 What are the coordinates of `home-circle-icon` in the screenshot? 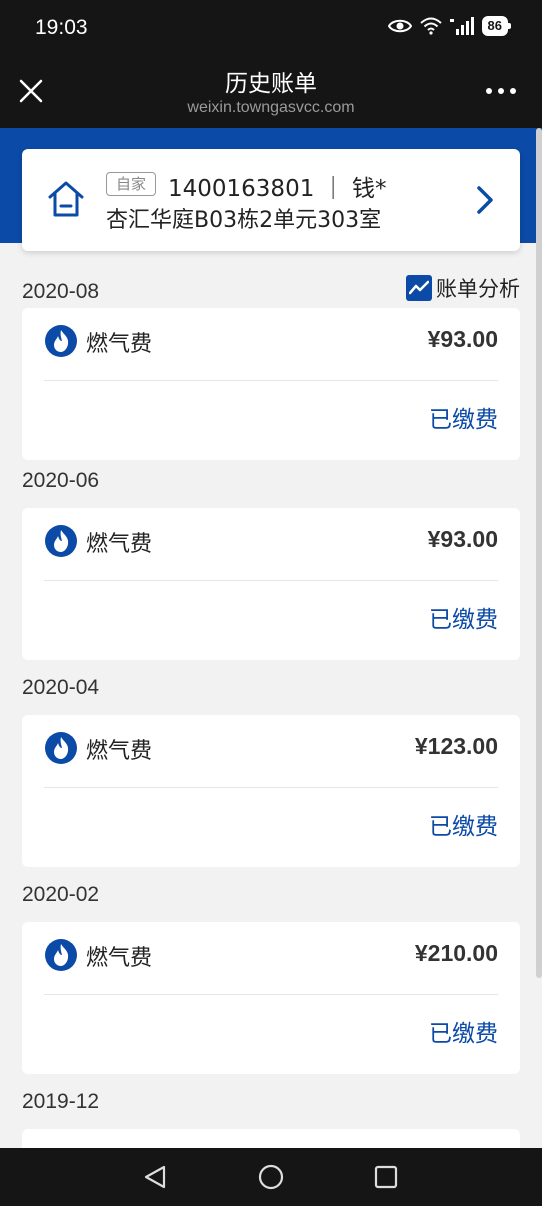 It's located at (271, 1179).